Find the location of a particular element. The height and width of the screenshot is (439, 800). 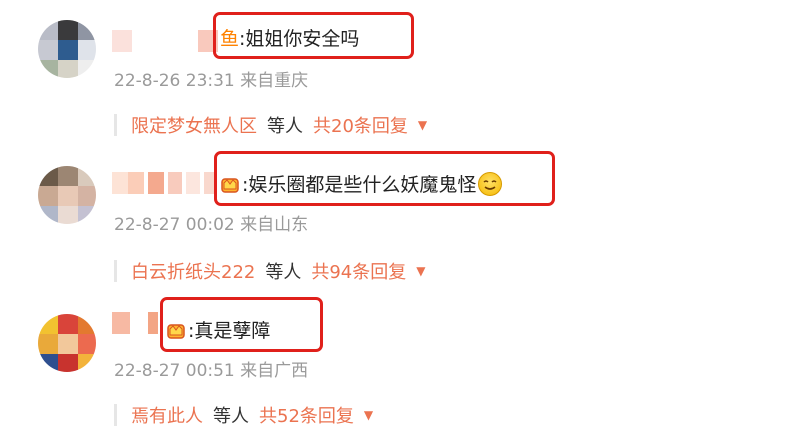

reply-user-link: 焉有此人 is located at coordinates (167, 415).